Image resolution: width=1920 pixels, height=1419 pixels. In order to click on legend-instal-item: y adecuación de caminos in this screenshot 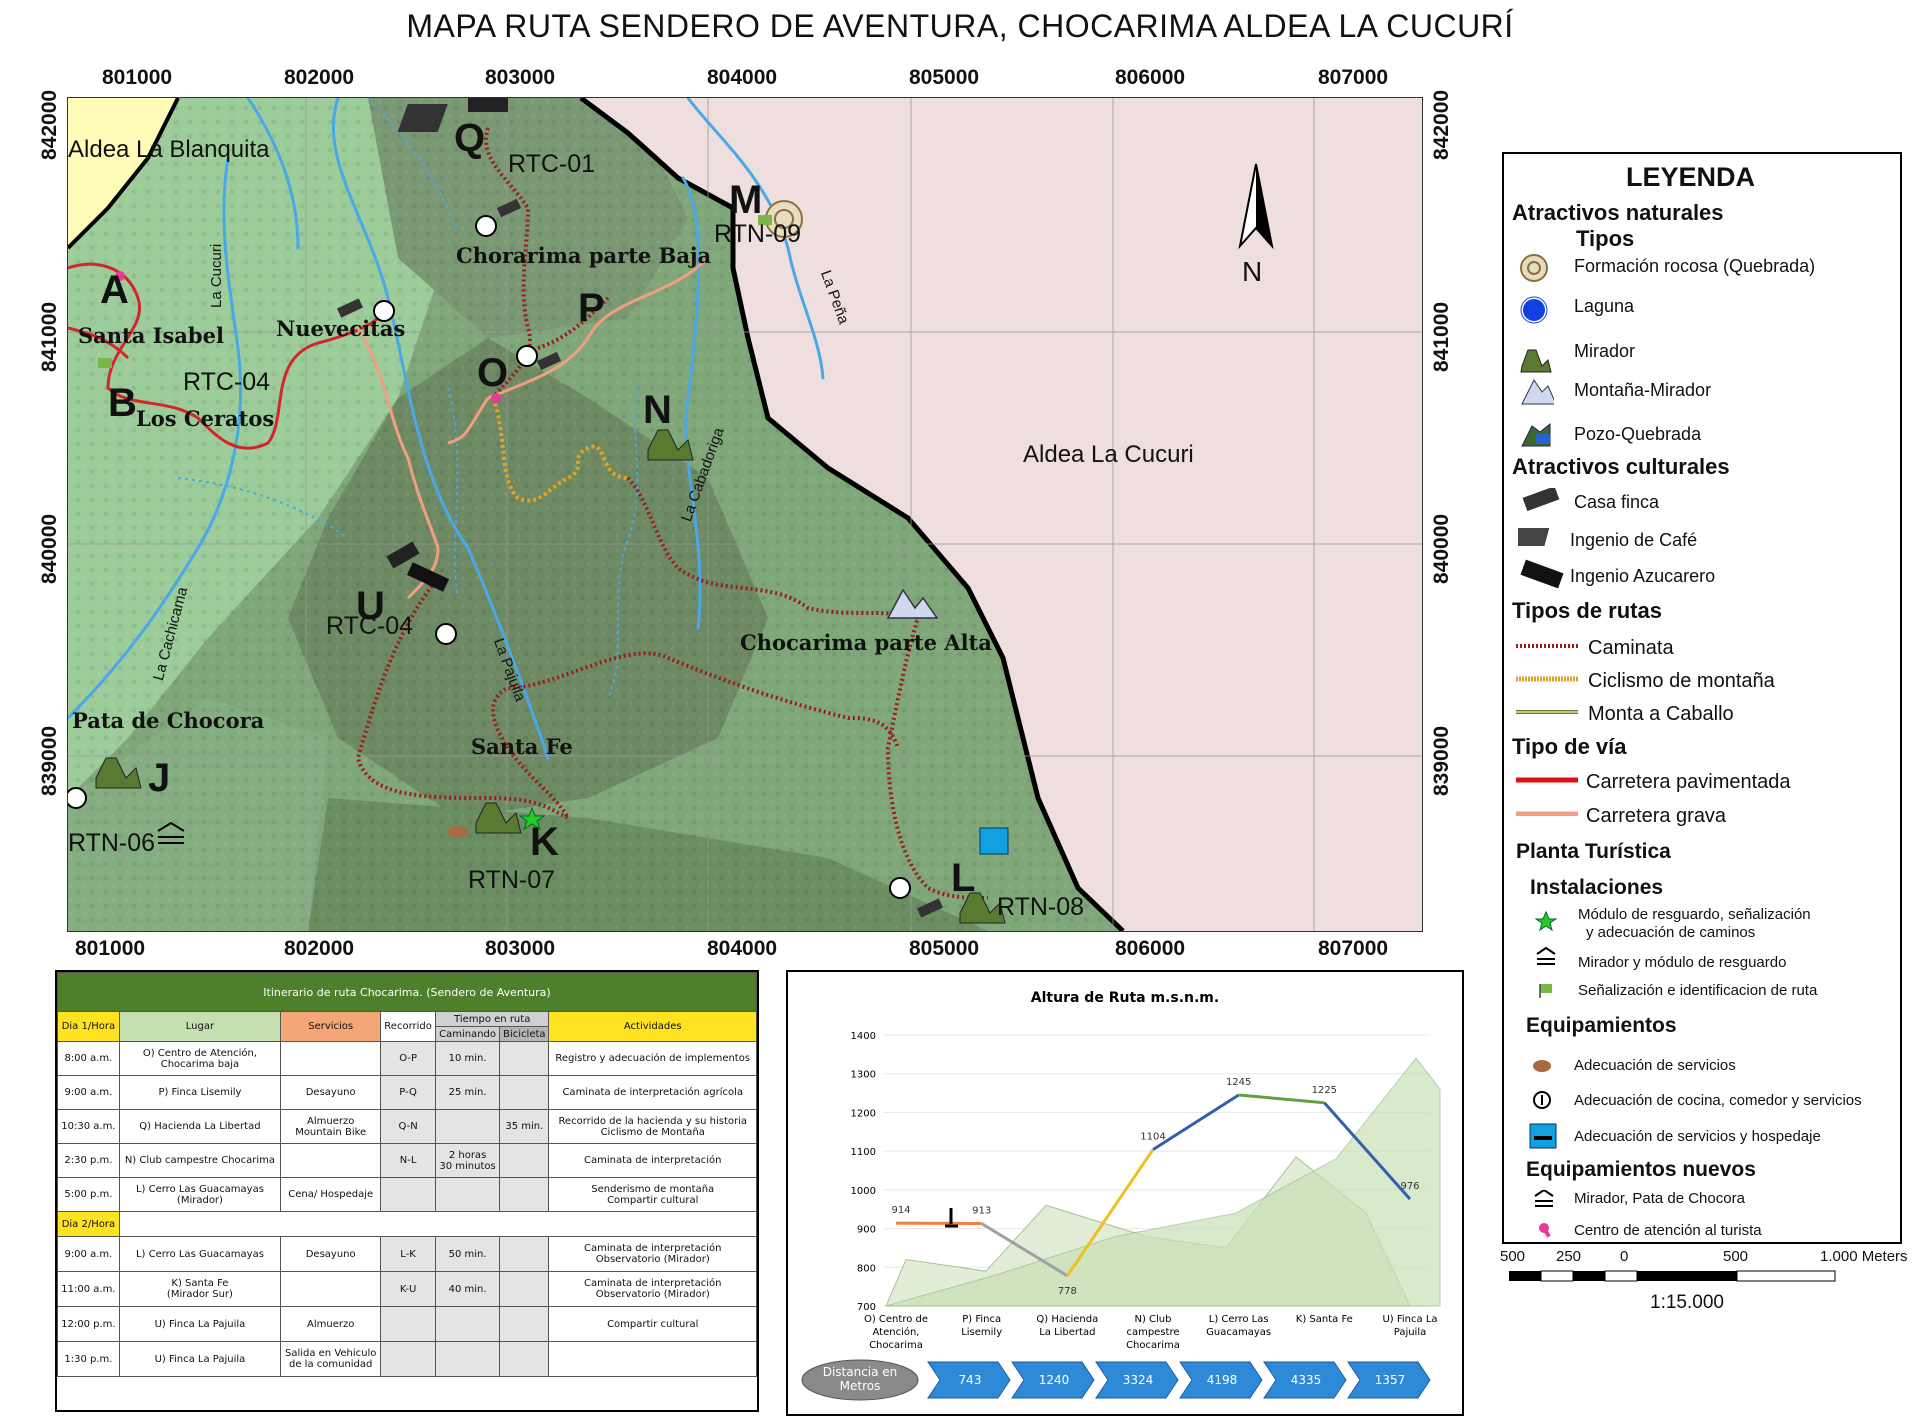, I will do `click(1670, 932)`.